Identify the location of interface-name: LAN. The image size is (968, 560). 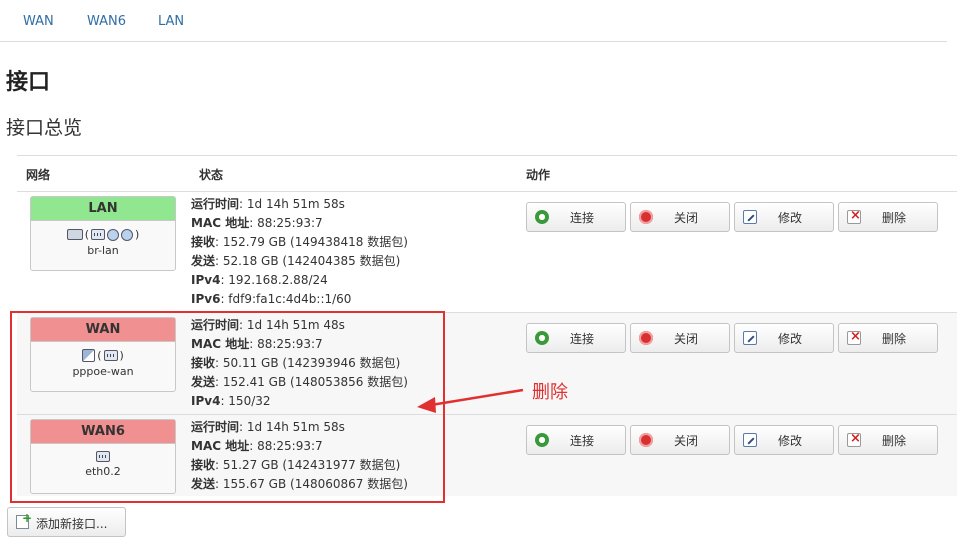
(103, 209).